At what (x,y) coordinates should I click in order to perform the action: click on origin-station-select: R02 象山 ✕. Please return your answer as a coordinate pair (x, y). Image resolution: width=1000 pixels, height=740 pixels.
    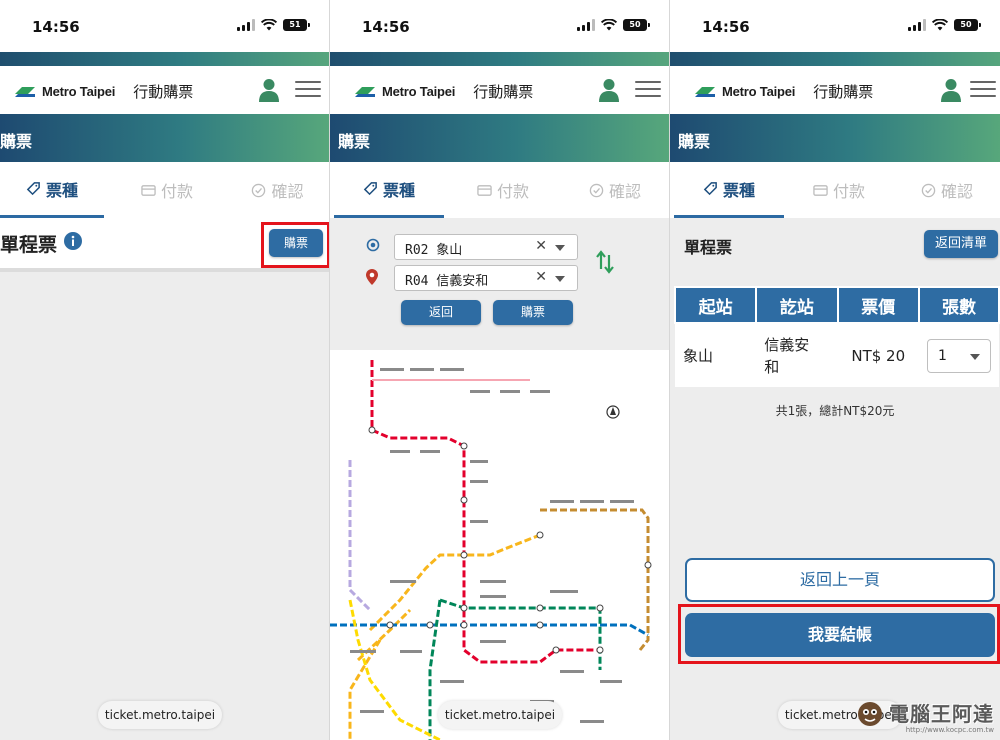
    Looking at the image, I should click on (486, 247).